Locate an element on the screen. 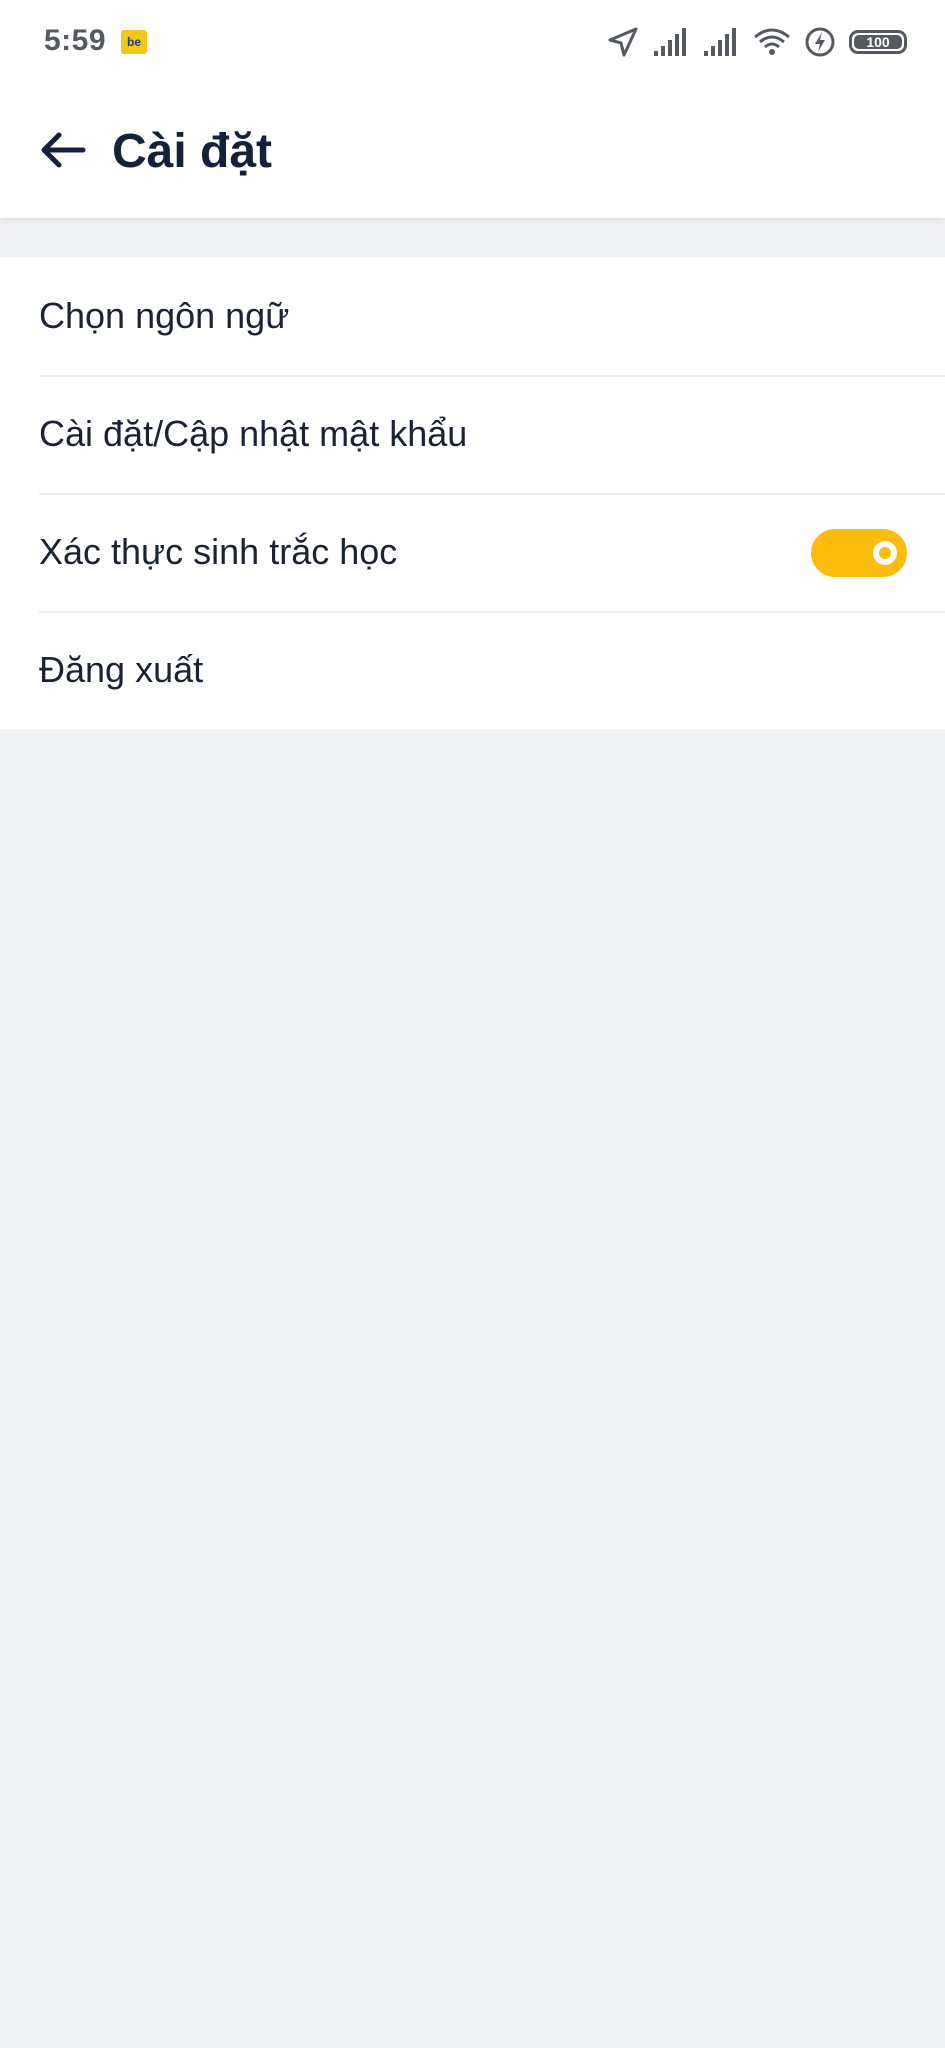 The width and height of the screenshot is (945, 2048). toggle-knob is located at coordinates (885, 553).